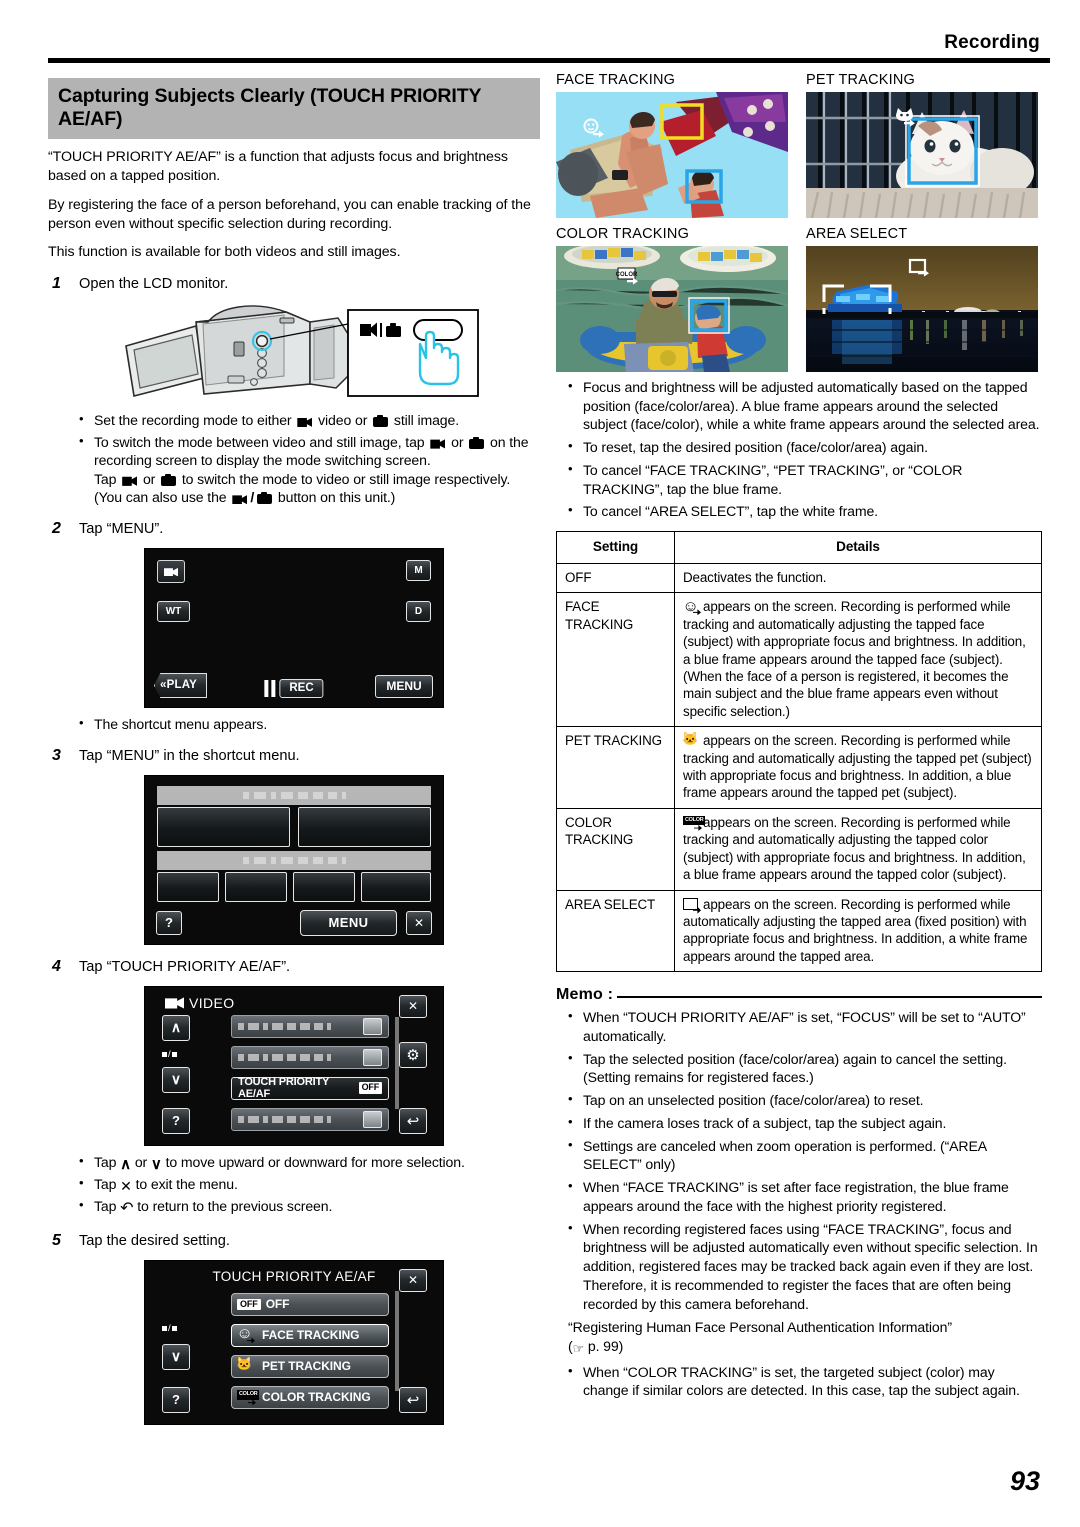 The height and width of the screenshot is (1527, 1080). I want to click on setting-option-face-tracking: FACE TRACKING, so click(310, 1335).